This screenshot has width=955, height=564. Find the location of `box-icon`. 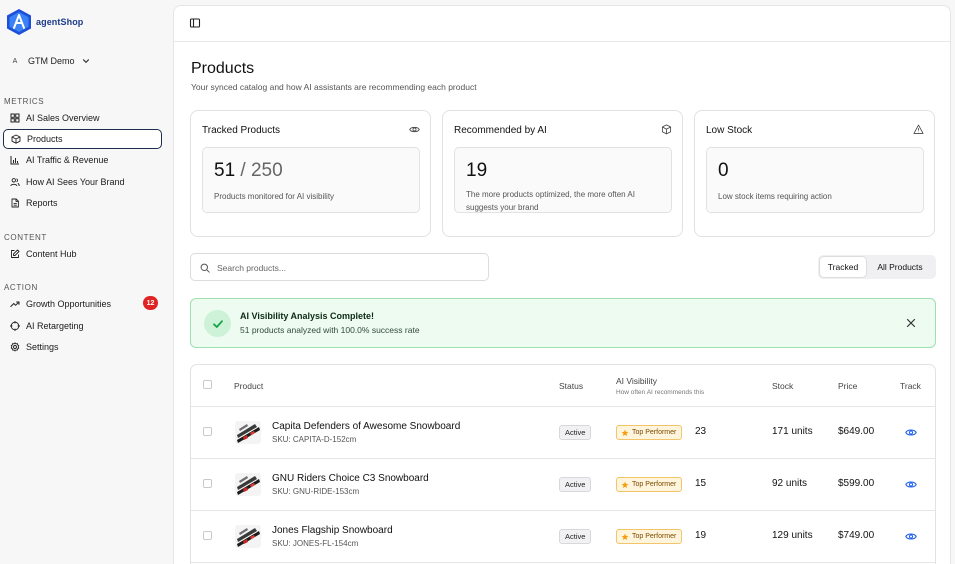

box-icon is located at coordinates (16, 139).